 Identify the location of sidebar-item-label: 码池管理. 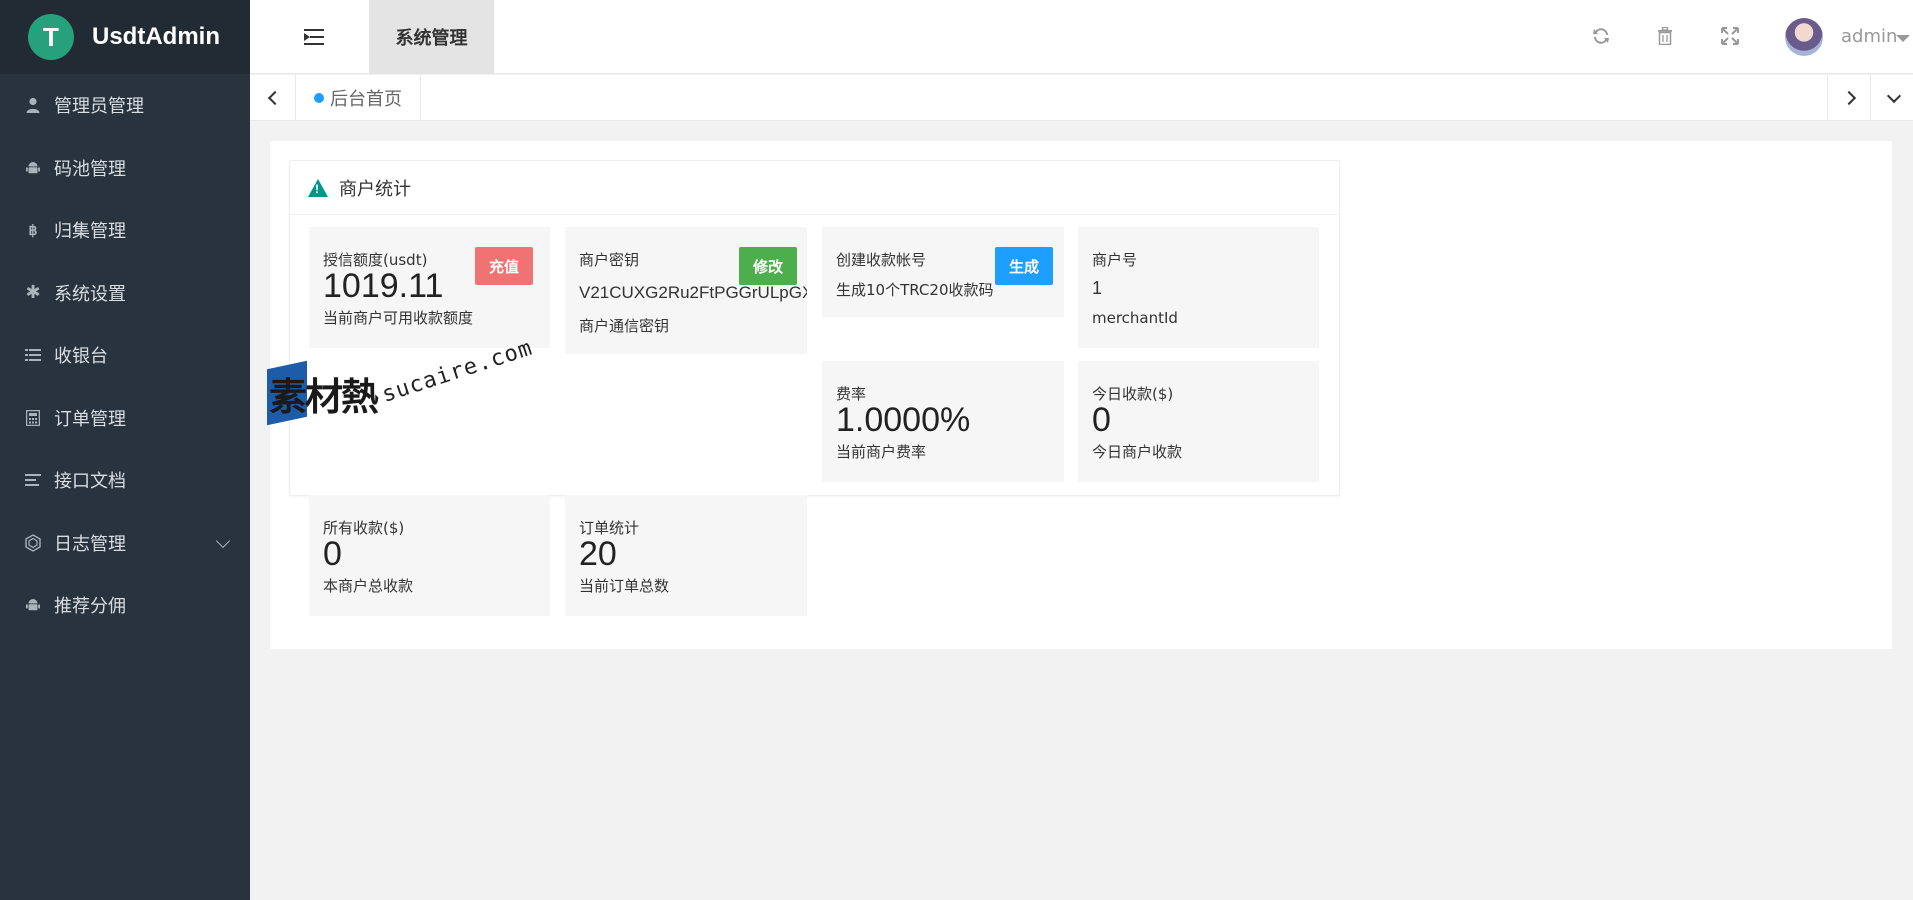
(90, 169).